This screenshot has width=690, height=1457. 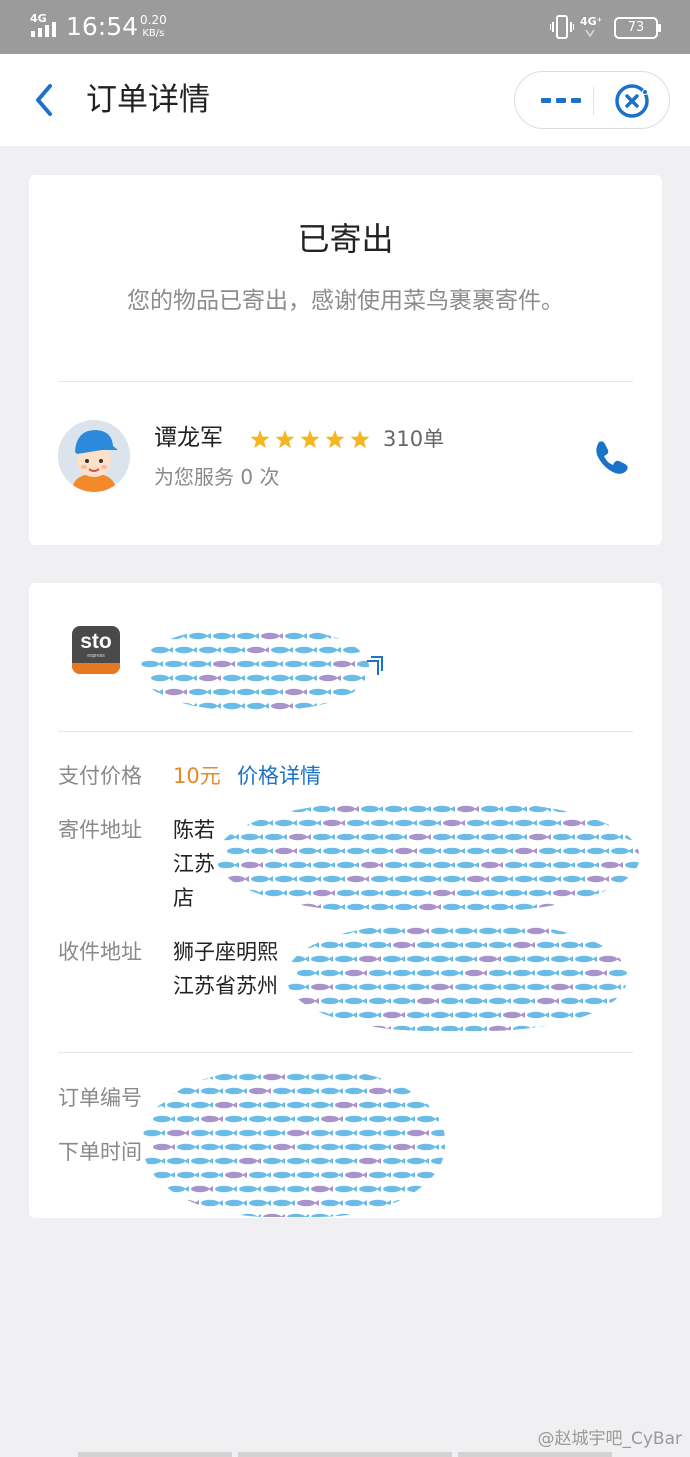 I want to click on order-status-title: 已寄出, so click(x=345, y=239).